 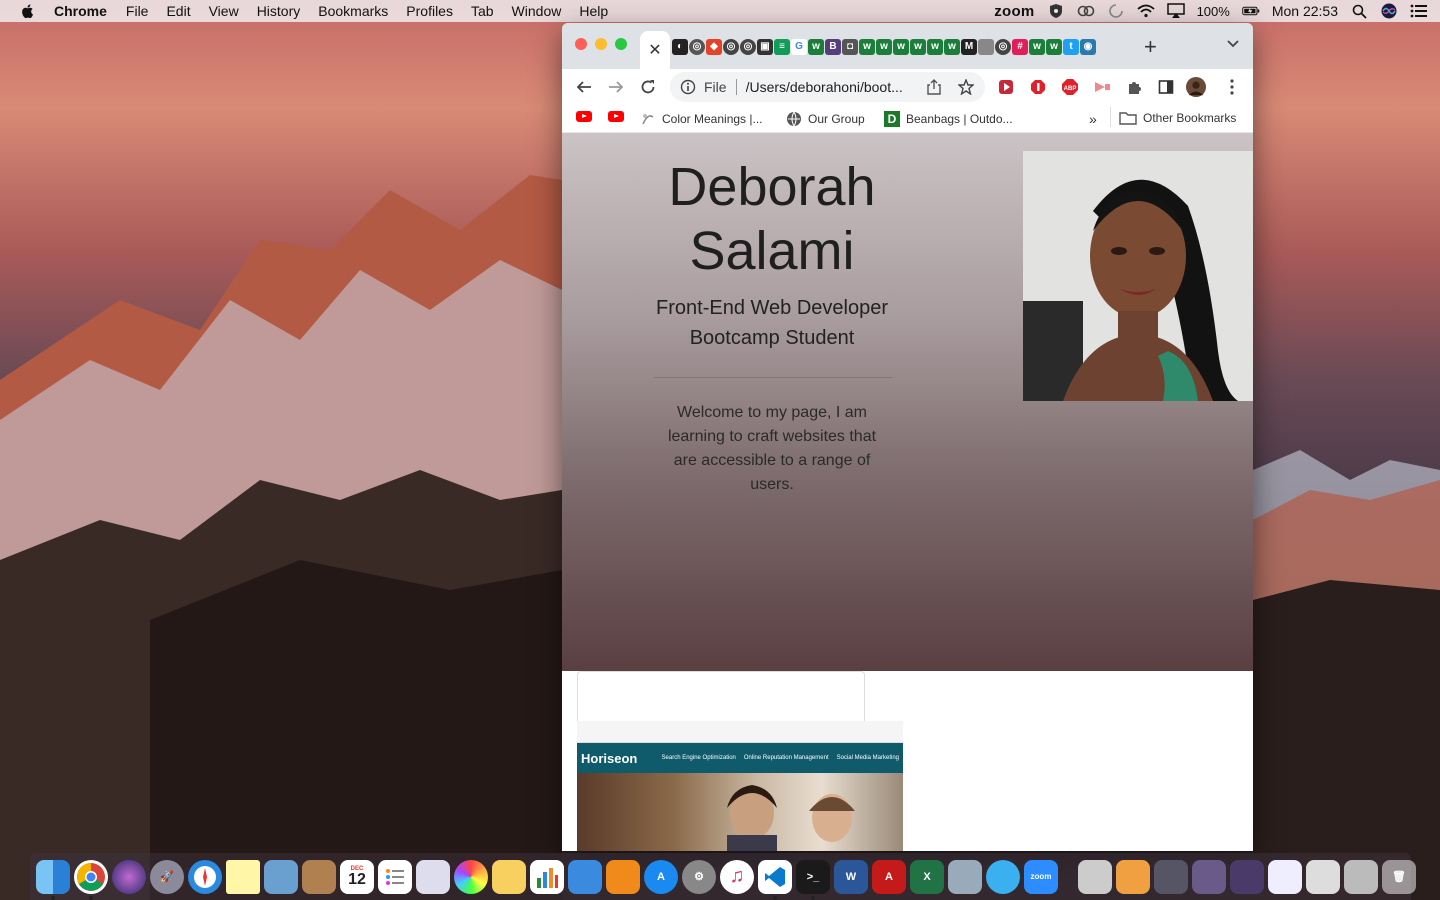 I want to click on finder-icon, so click(x=53, y=879).